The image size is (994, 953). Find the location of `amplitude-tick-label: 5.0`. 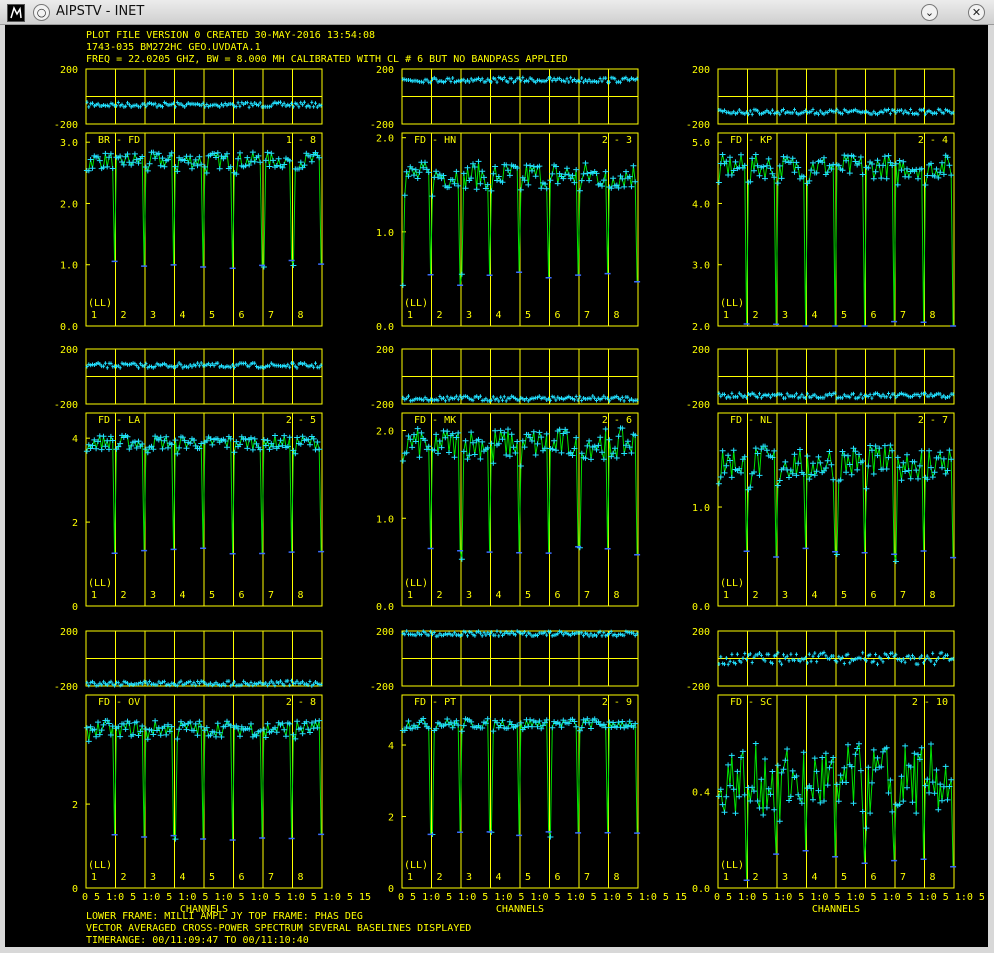

amplitude-tick-label: 5.0 is located at coordinates (701, 143).